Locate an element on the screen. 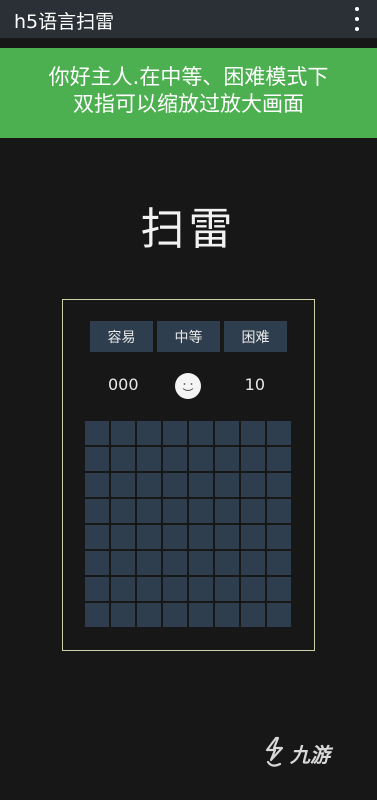 The image size is (377, 800). watermark: 九游 is located at coordinates (296, 753).